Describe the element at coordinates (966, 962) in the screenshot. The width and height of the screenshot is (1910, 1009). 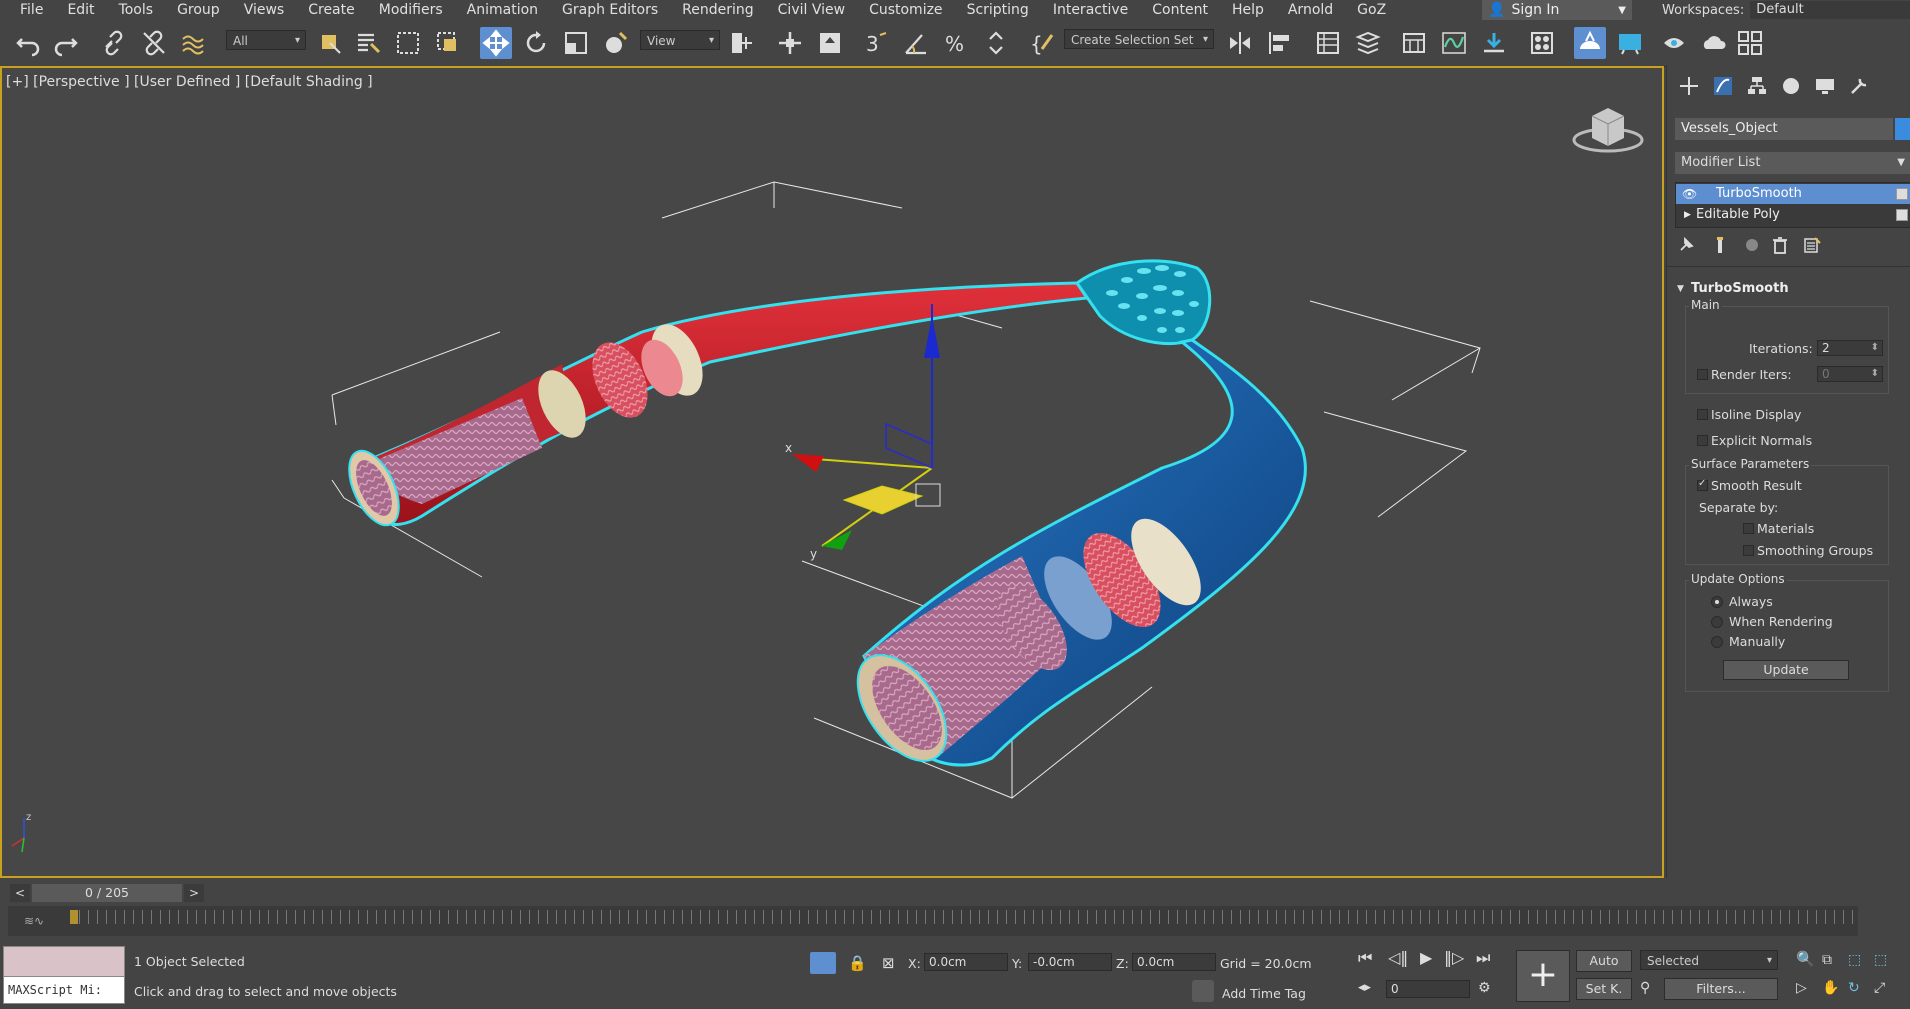
I see `x-coordinate-field: 0.0cm` at that location.